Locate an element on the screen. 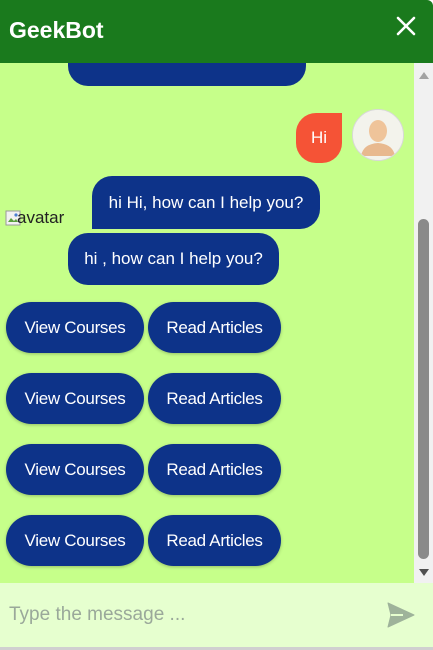 The width and height of the screenshot is (433, 650). user-message-text: Hi is located at coordinates (319, 137).